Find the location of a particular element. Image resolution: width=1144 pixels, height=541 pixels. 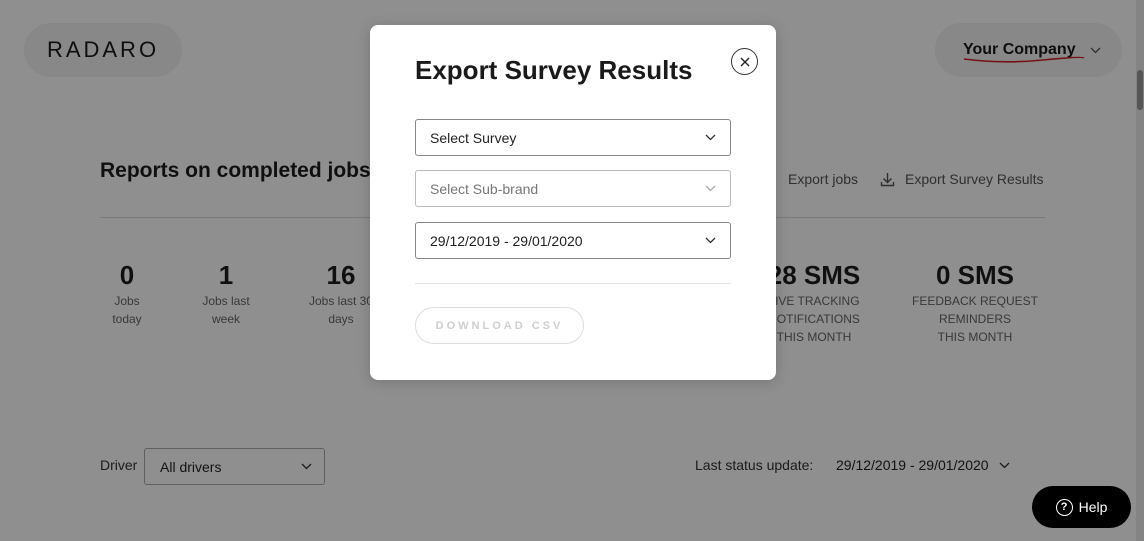

survey-select-value: Select Survey is located at coordinates (473, 137).